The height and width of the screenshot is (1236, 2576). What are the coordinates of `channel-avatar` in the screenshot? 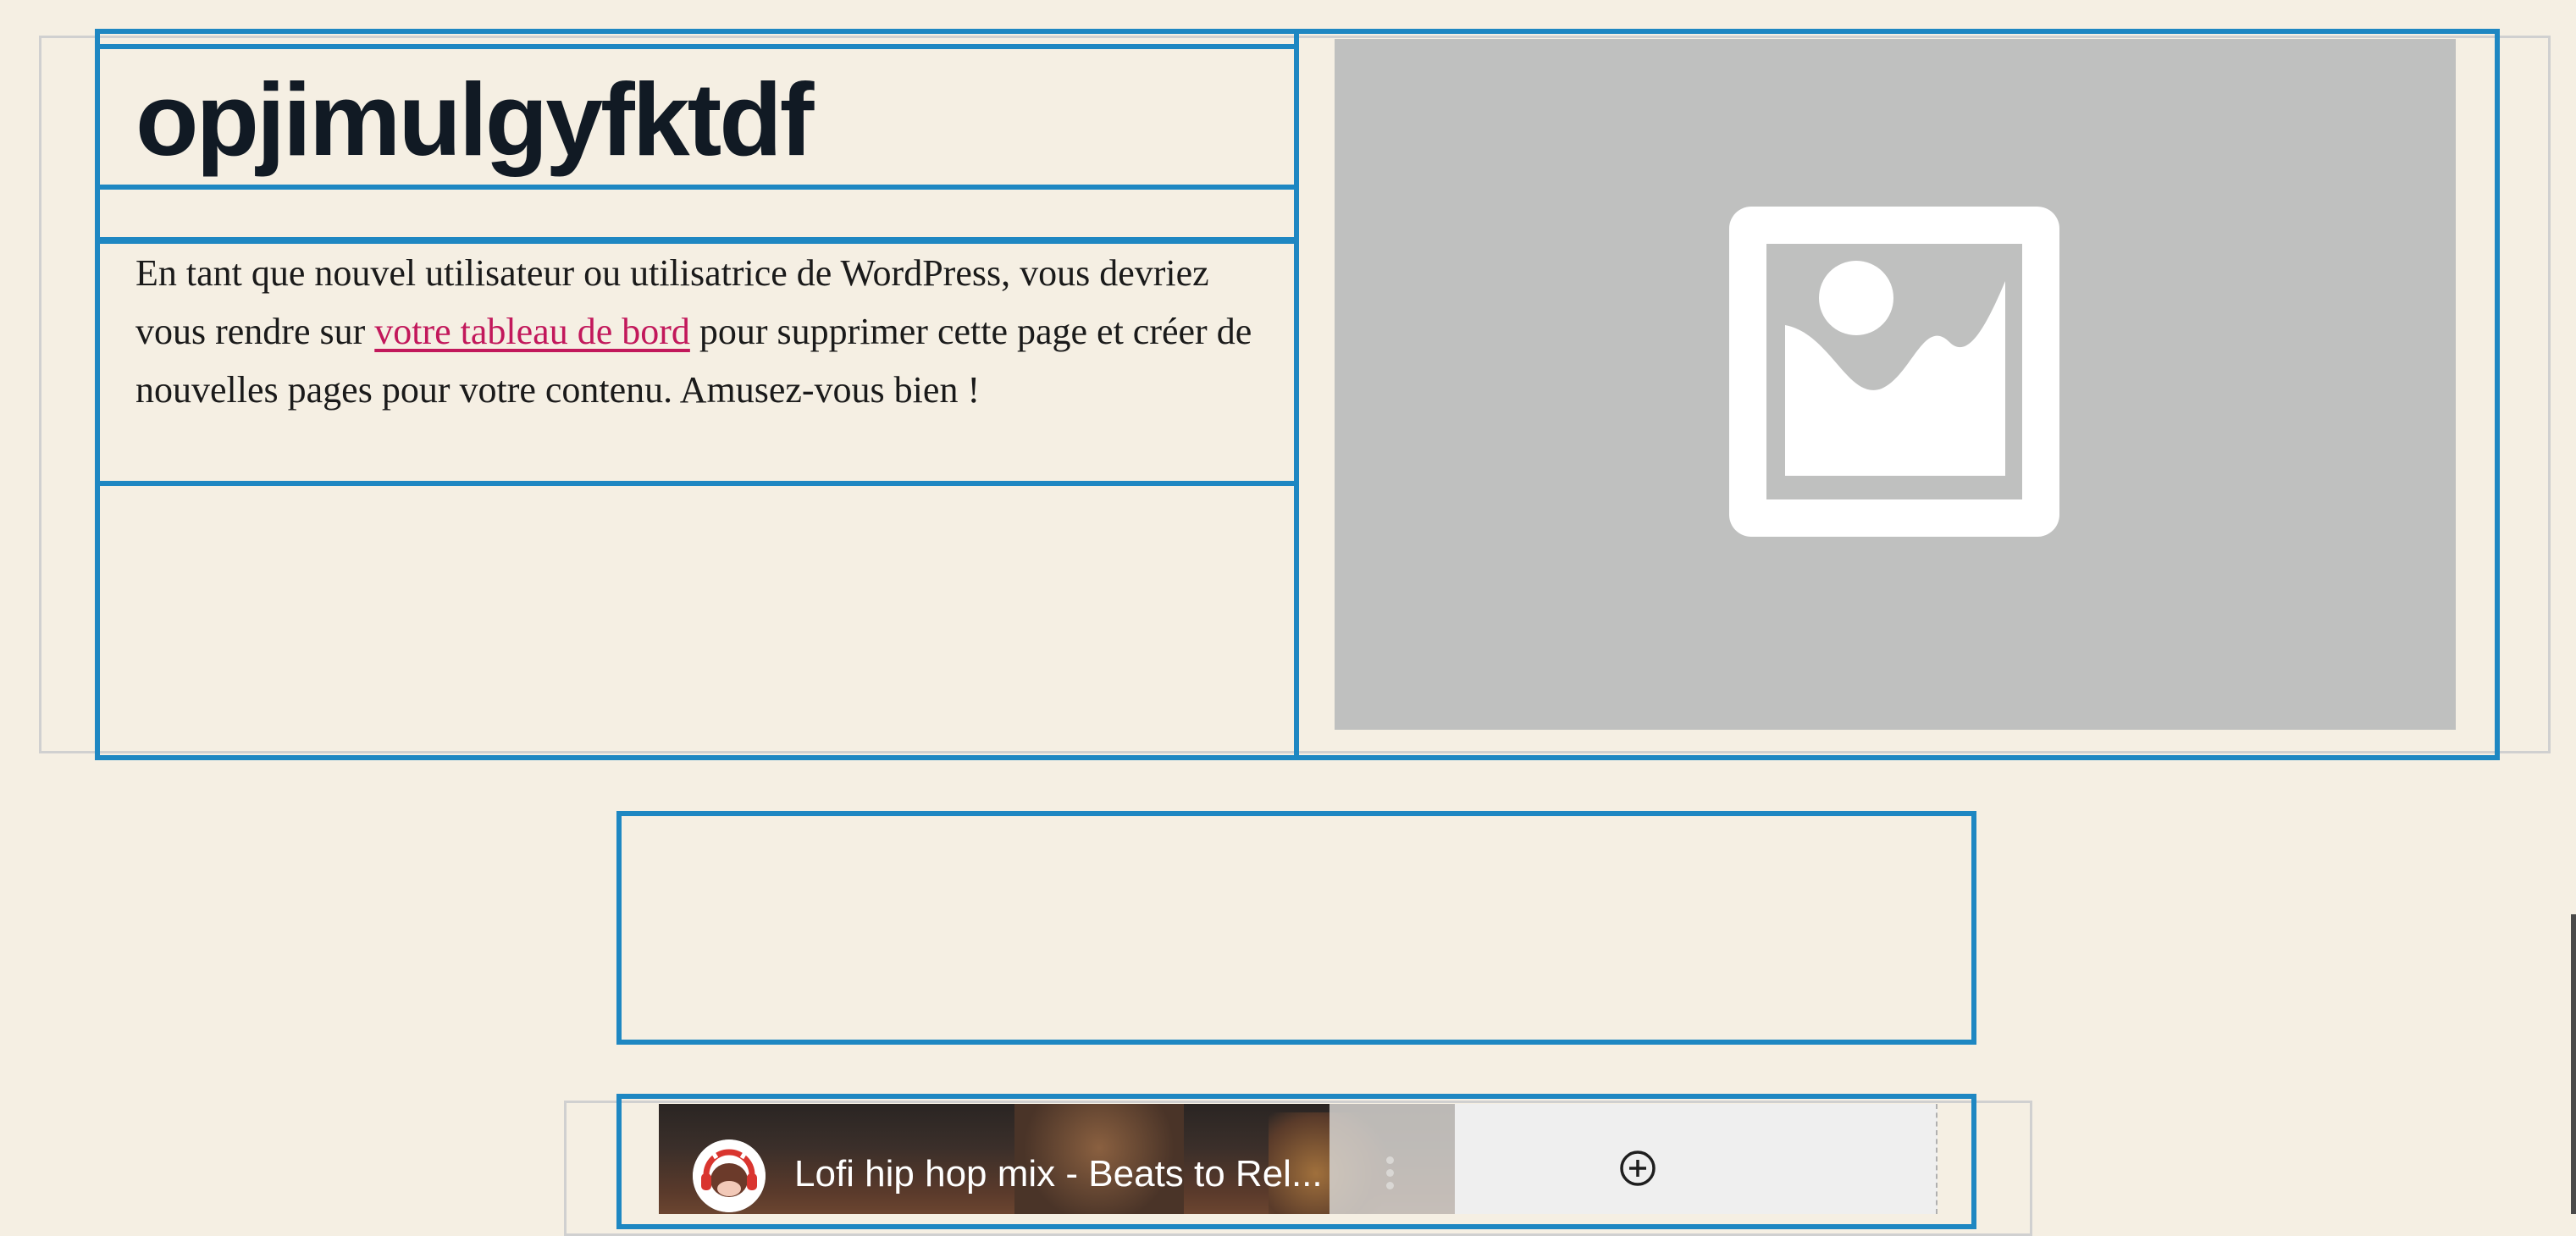 It's located at (729, 1175).